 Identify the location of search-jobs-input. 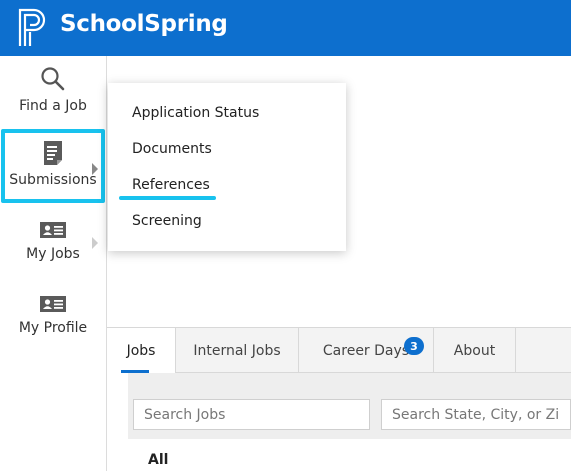
(251, 414).